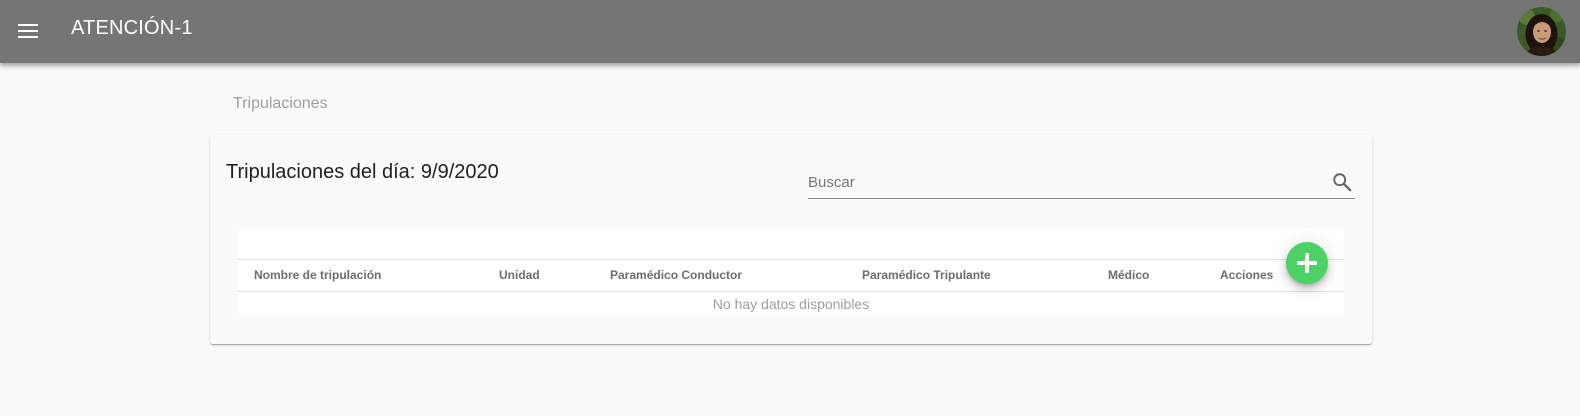 This screenshot has height=416, width=1580. What do you see at coordinates (926, 275) in the screenshot?
I see `column-header-paramedic-crew: Paramédico Tripulante` at bounding box center [926, 275].